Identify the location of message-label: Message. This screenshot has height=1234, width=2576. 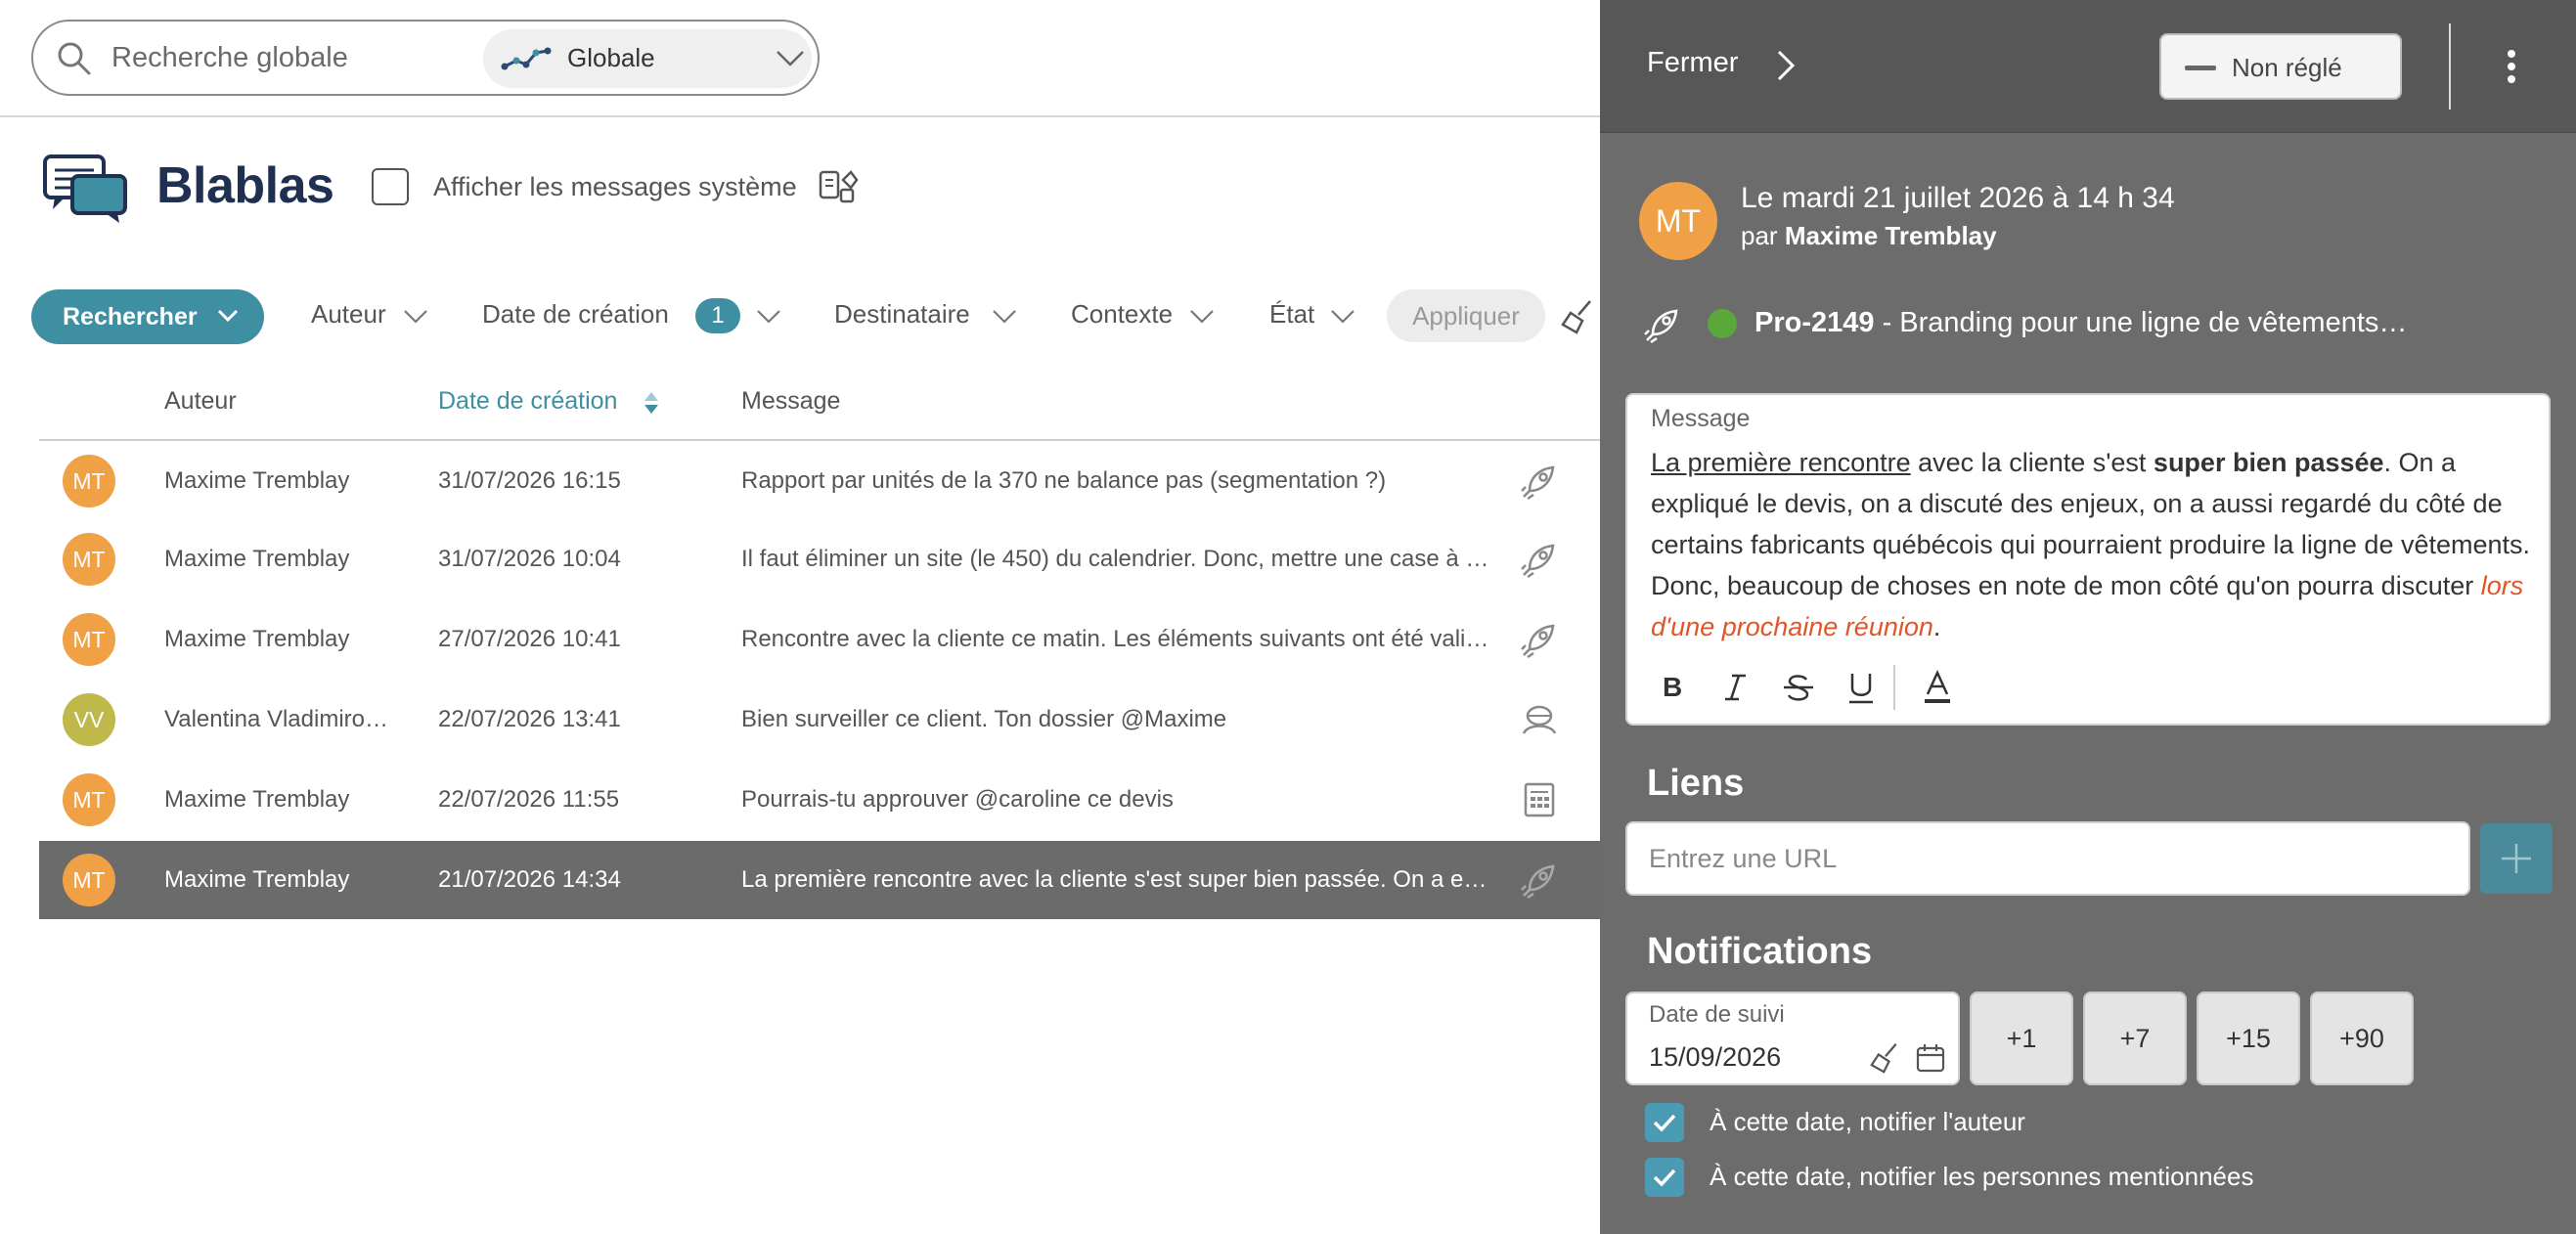
(1701, 418).